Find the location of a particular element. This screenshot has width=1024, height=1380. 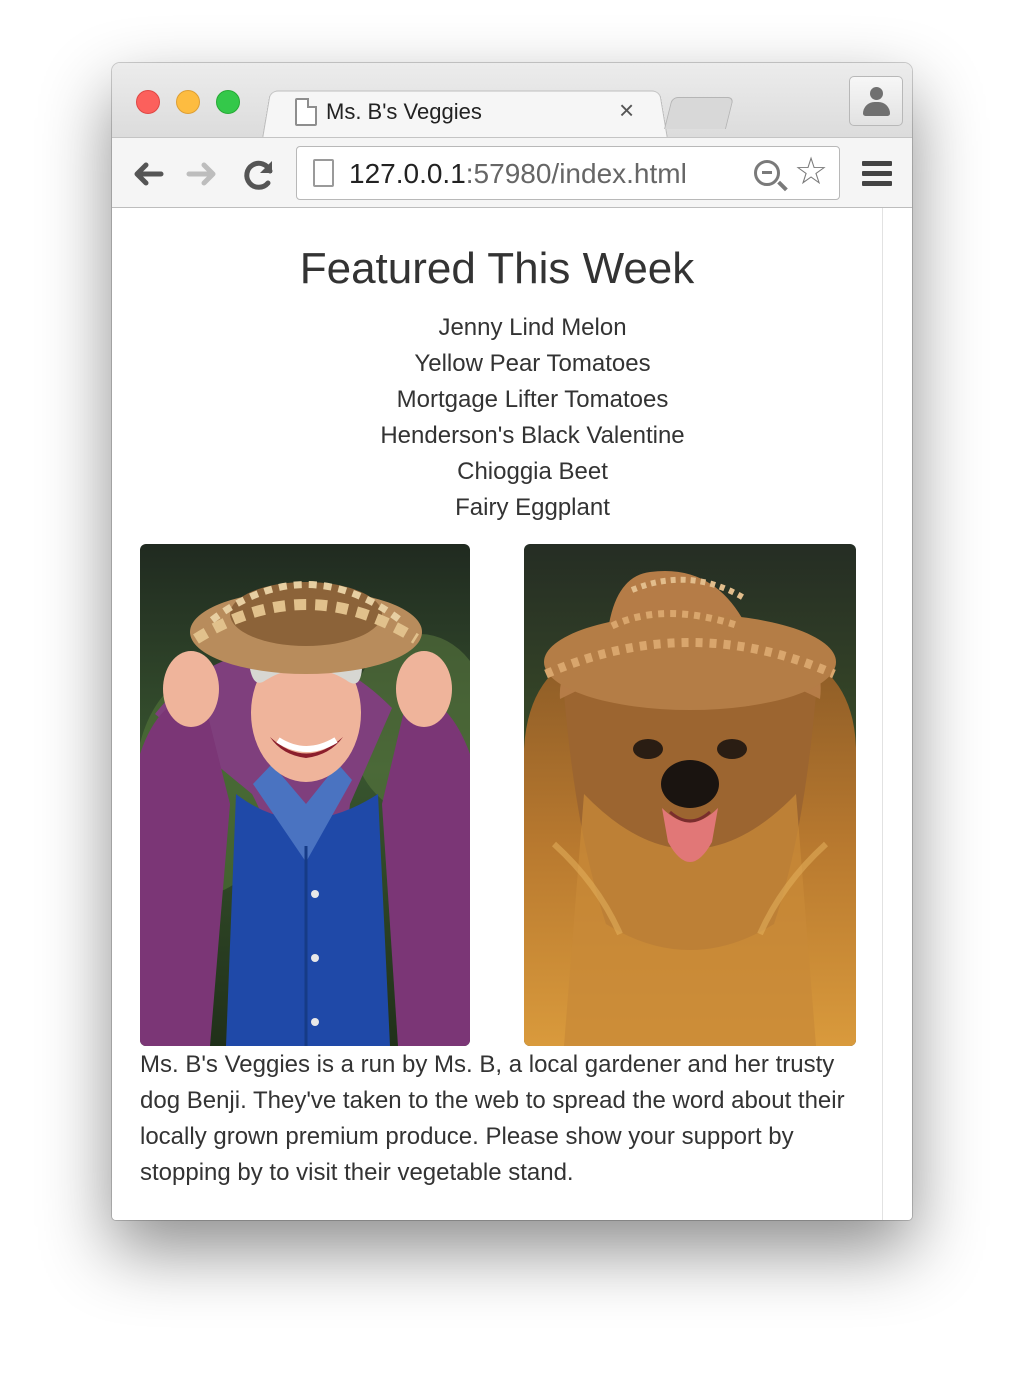

title-bar: Ms. B's Veggies × is located at coordinates (512, 101).